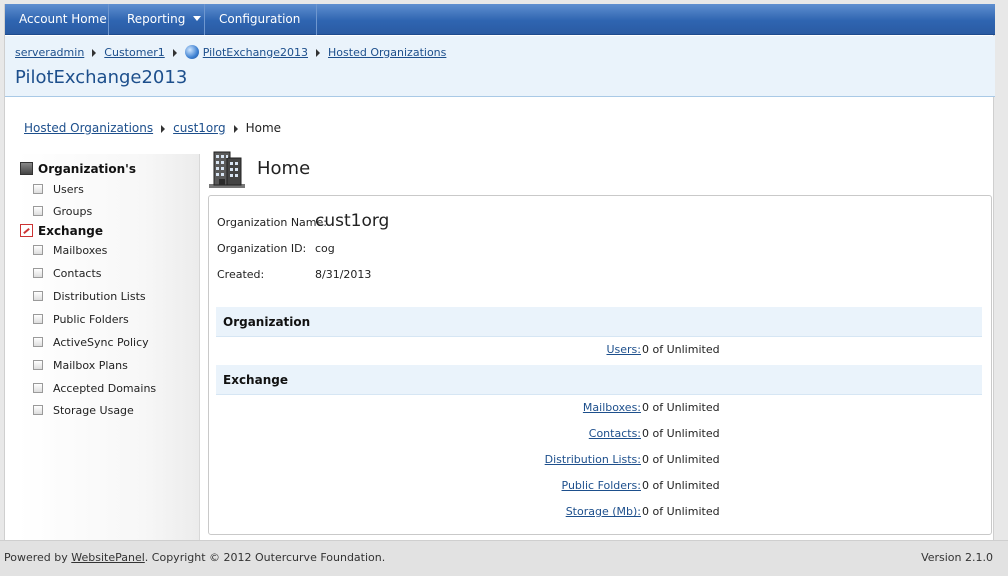 Image resolution: width=1008 pixels, height=576 pixels. Describe the element at coordinates (681, 407) in the screenshot. I see `mailboxes-value: 0 of Unlimited` at that location.